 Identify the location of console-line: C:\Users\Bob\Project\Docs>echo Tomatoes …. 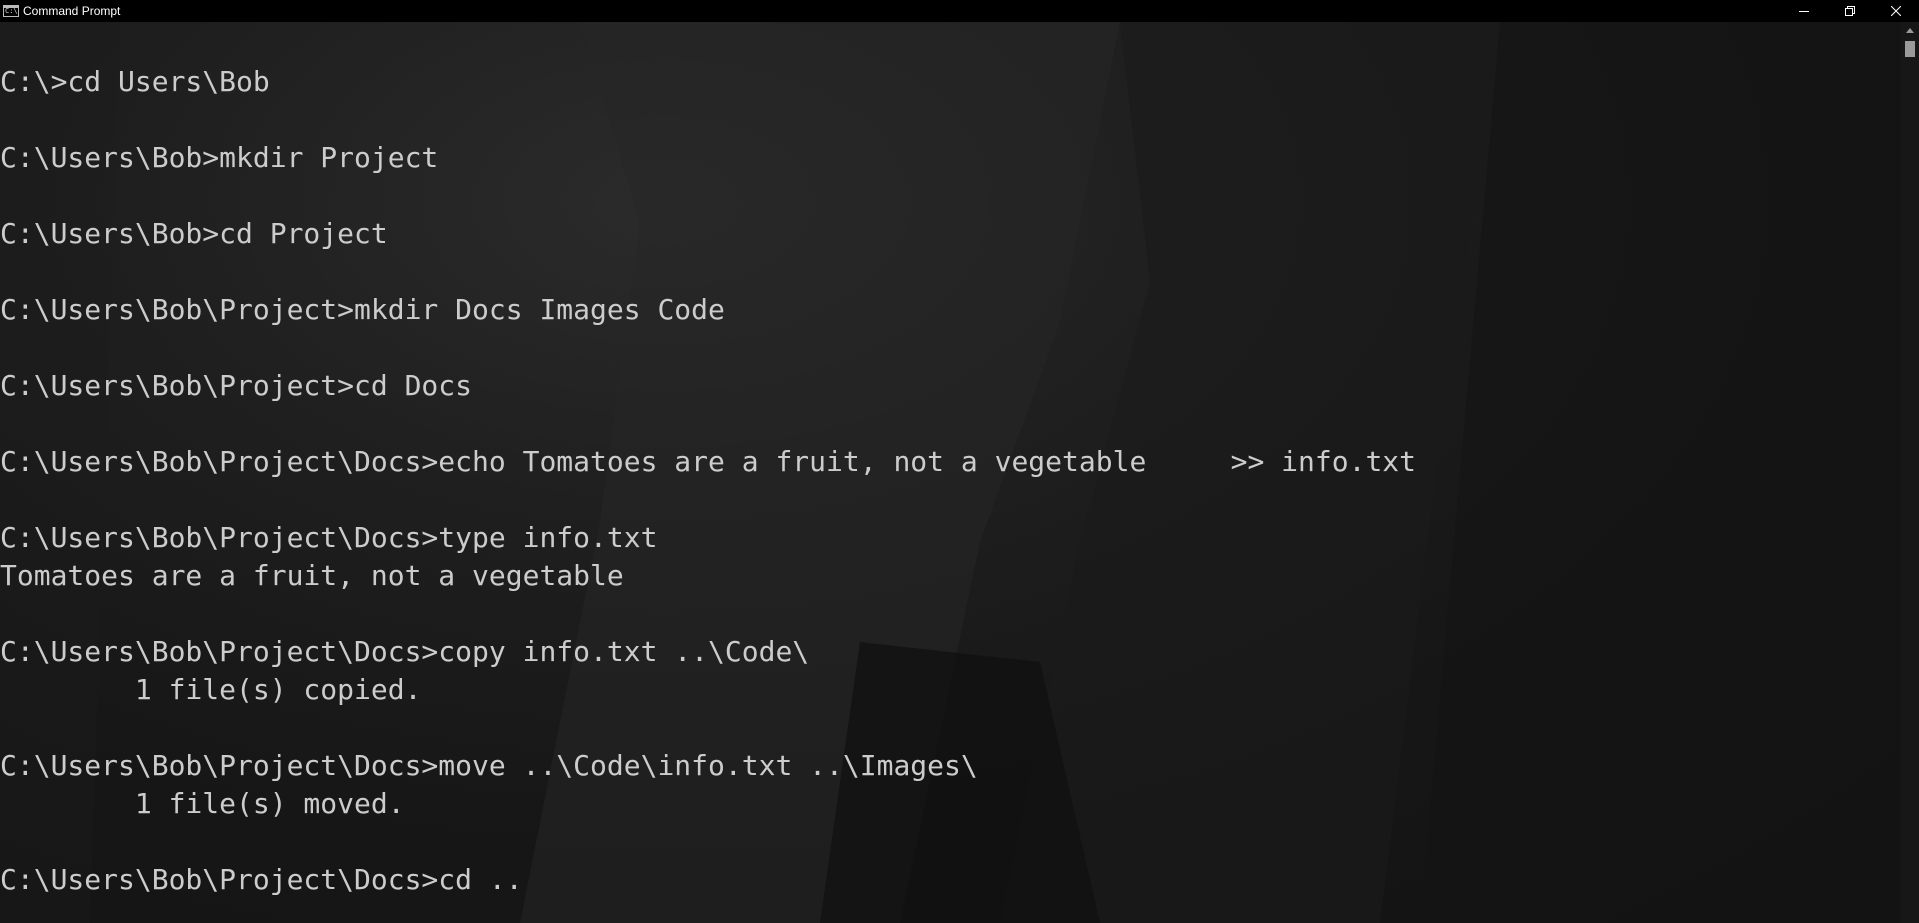
(708, 461).